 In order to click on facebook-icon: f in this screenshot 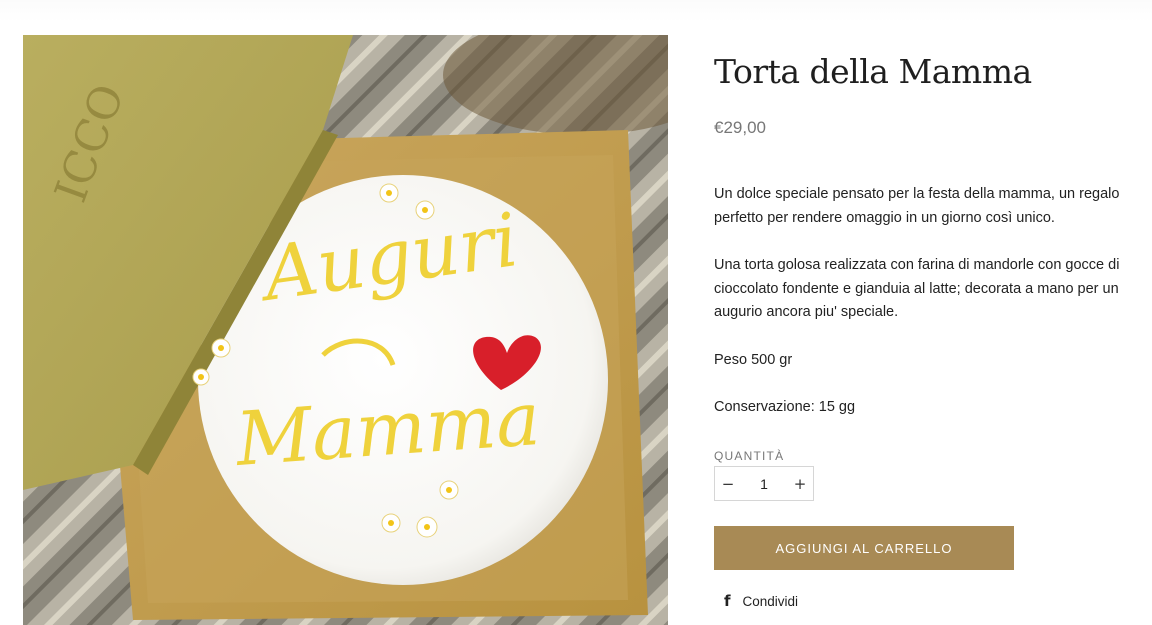, I will do `click(727, 601)`.